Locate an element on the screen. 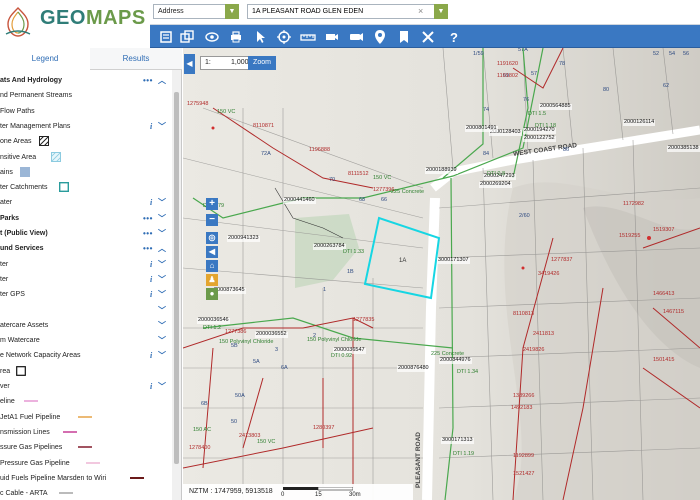 Image resolution: width=700 pixels, height=500 pixels. view-icon is located at coordinates (212, 37).